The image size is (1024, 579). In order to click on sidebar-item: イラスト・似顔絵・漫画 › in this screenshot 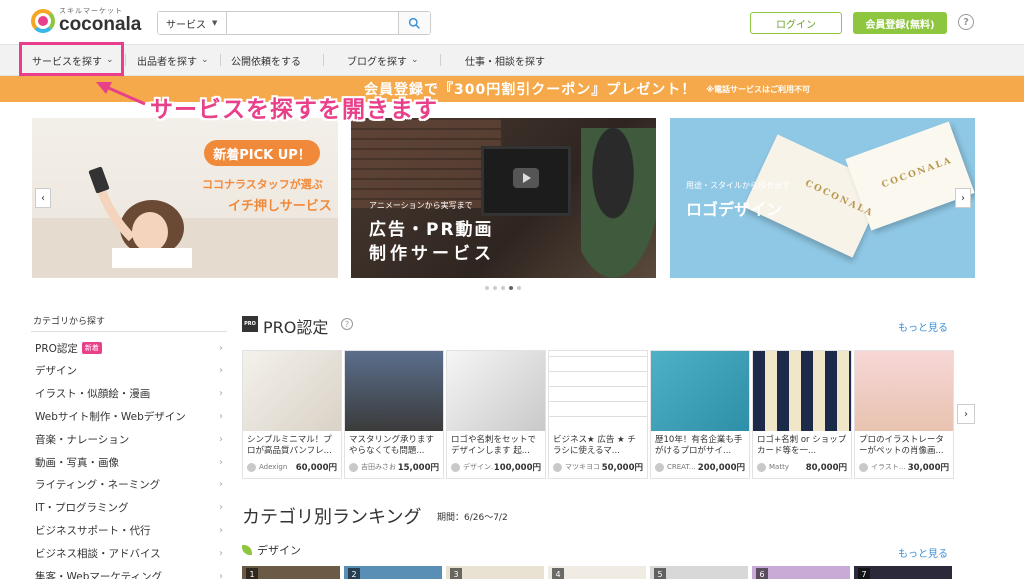, I will do `click(131, 394)`.